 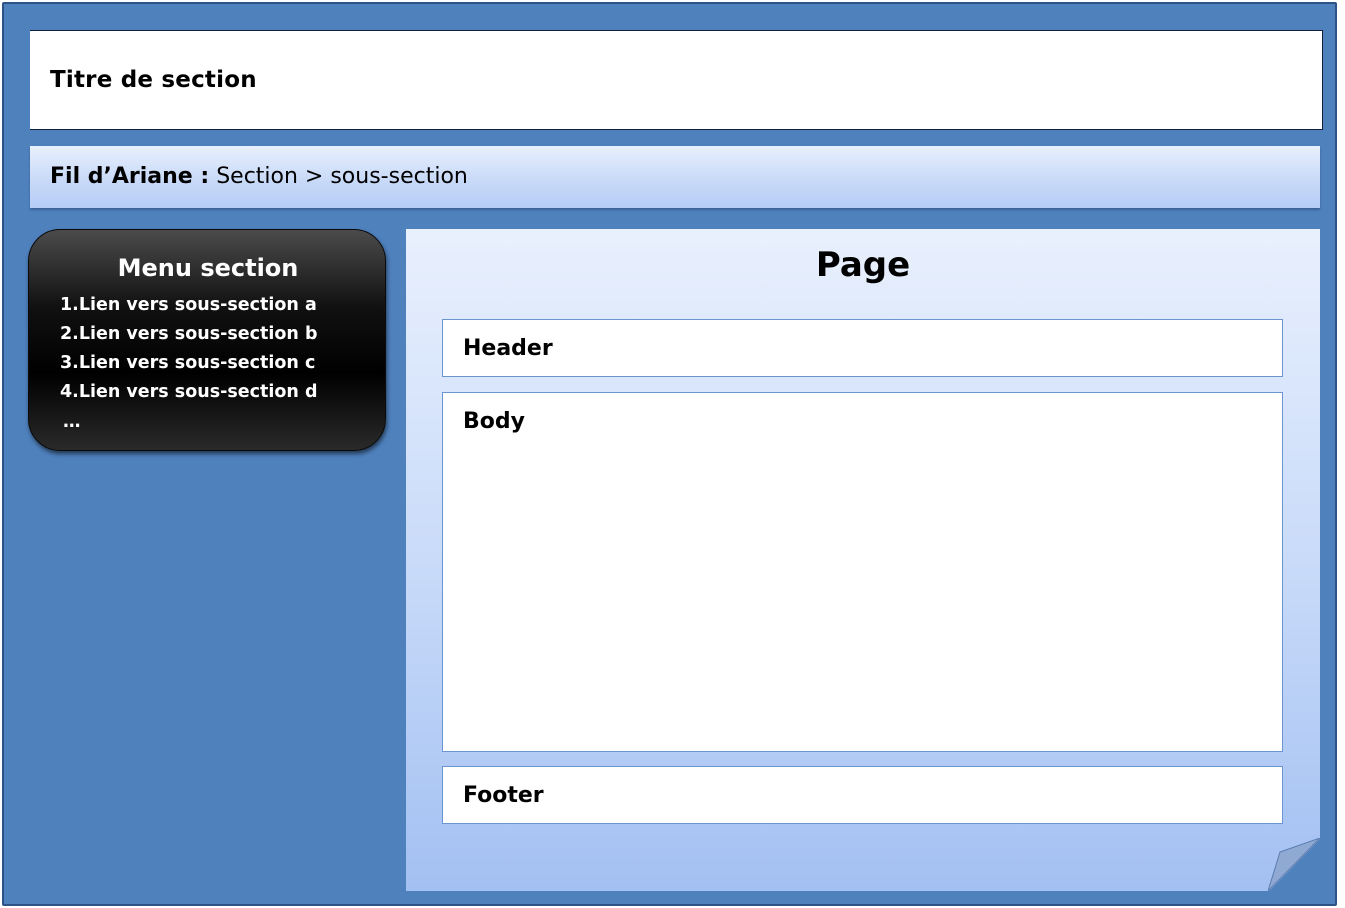 What do you see at coordinates (208, 268) in the screenshot?
I see `menu-title: Menu section` at bounding box center [208, 268].